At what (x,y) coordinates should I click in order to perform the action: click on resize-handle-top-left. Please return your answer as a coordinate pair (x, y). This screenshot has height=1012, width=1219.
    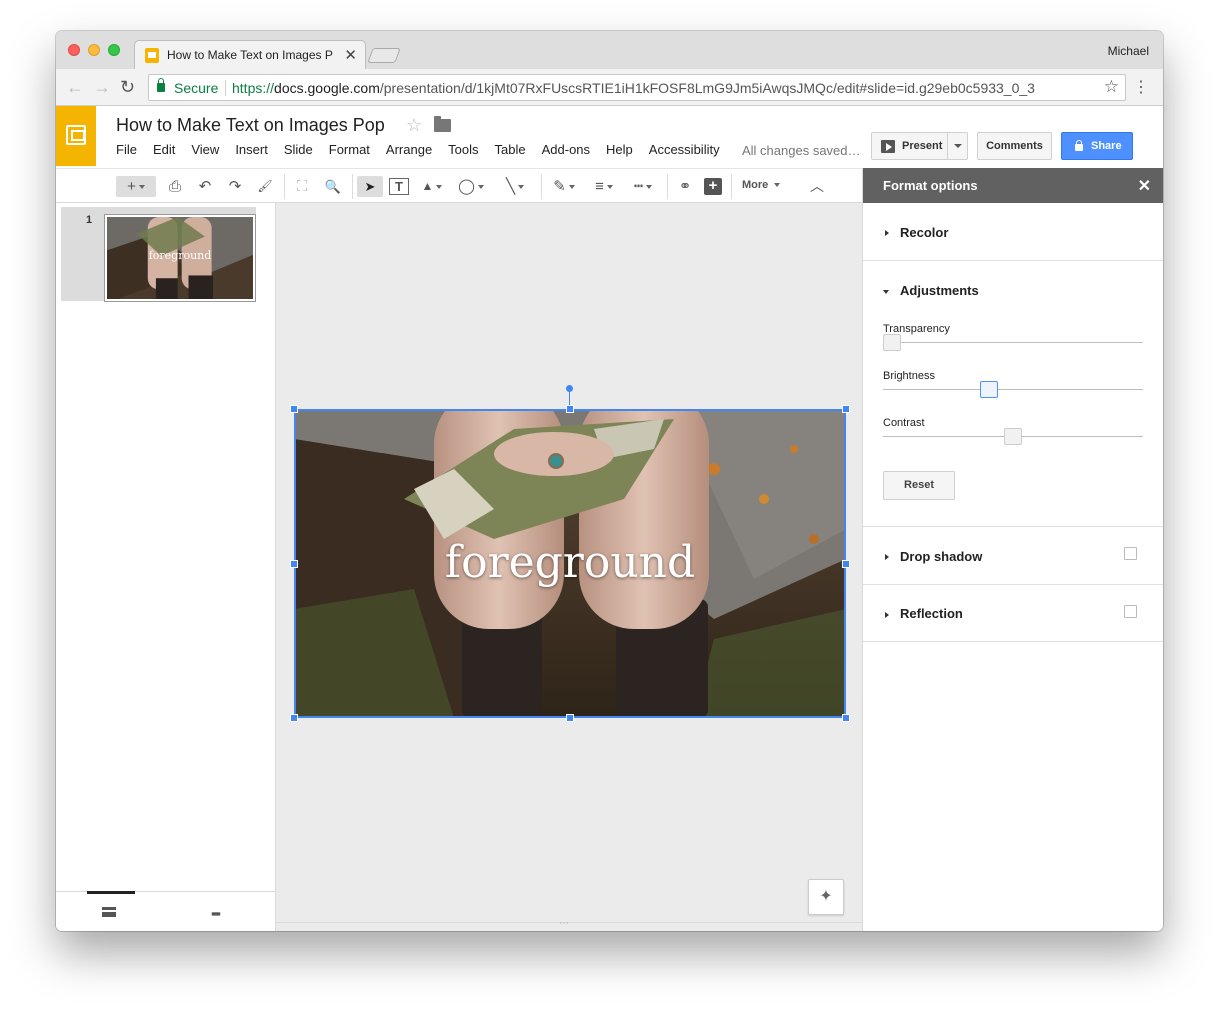
    Looking at the image, I should click on (294, 409).